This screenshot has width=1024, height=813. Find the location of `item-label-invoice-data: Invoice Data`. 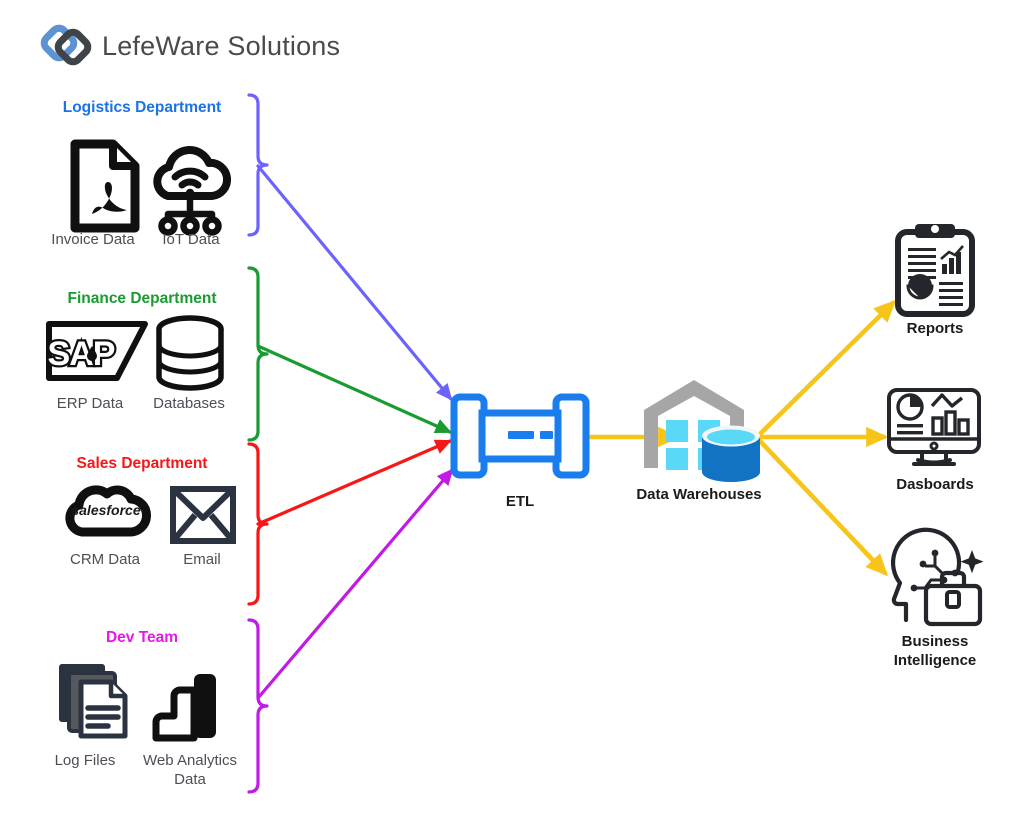

item-label-invoice-data: Invoice Data is located at coordinates (93, 239).